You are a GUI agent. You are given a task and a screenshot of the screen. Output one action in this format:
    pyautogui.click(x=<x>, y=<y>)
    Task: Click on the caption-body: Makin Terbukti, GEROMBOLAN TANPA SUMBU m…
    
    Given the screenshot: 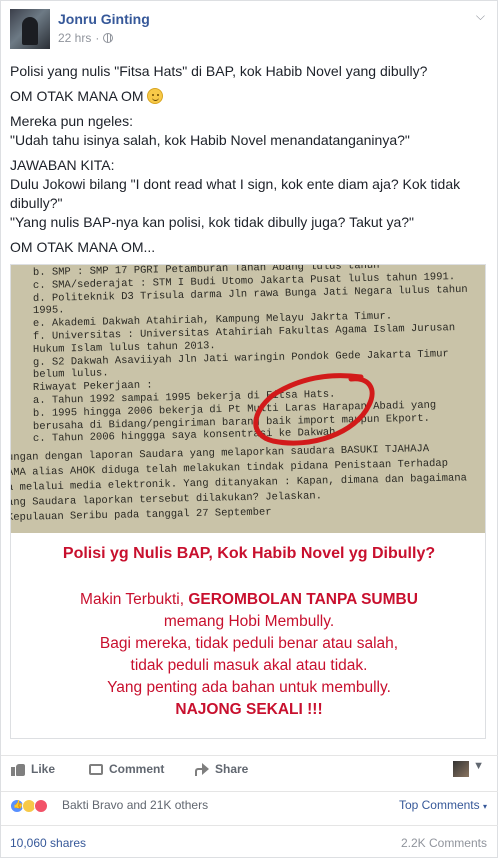 What is the action you would take?
    pyautogui.click(x=248, y=655)
    